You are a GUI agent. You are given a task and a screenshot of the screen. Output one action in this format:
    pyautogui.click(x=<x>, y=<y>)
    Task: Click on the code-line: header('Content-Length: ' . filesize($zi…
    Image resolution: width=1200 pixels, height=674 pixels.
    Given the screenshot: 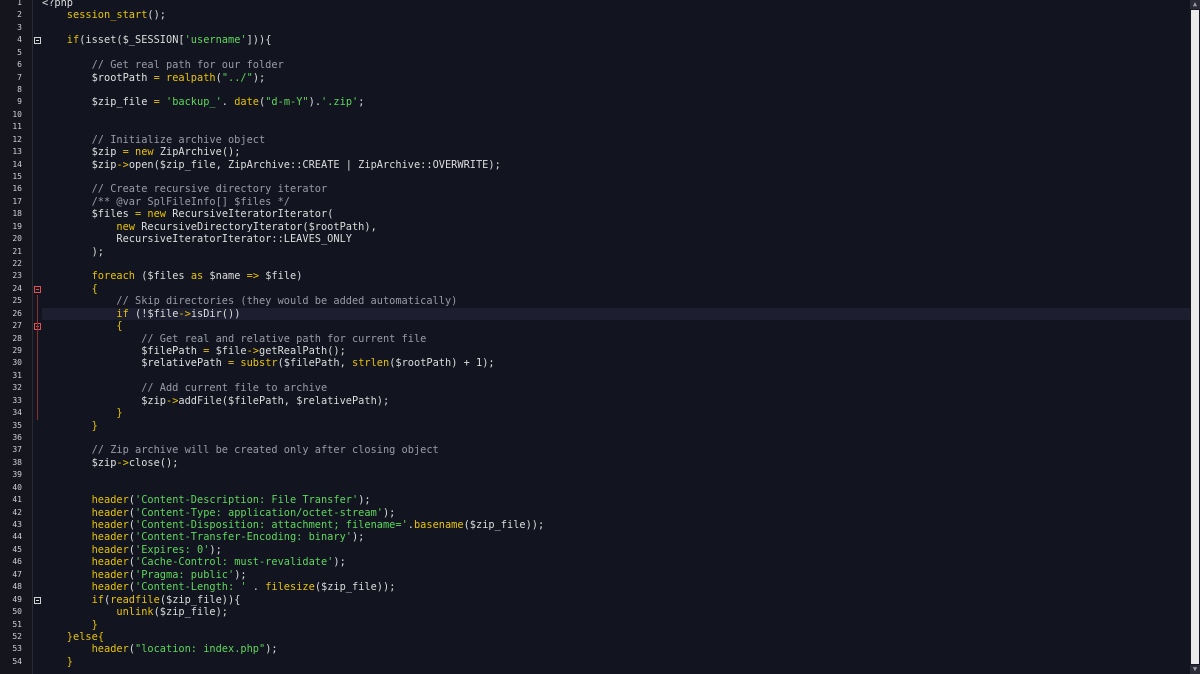 What is the action you would take?
    pyautogui.click(x=219, y=587)
    